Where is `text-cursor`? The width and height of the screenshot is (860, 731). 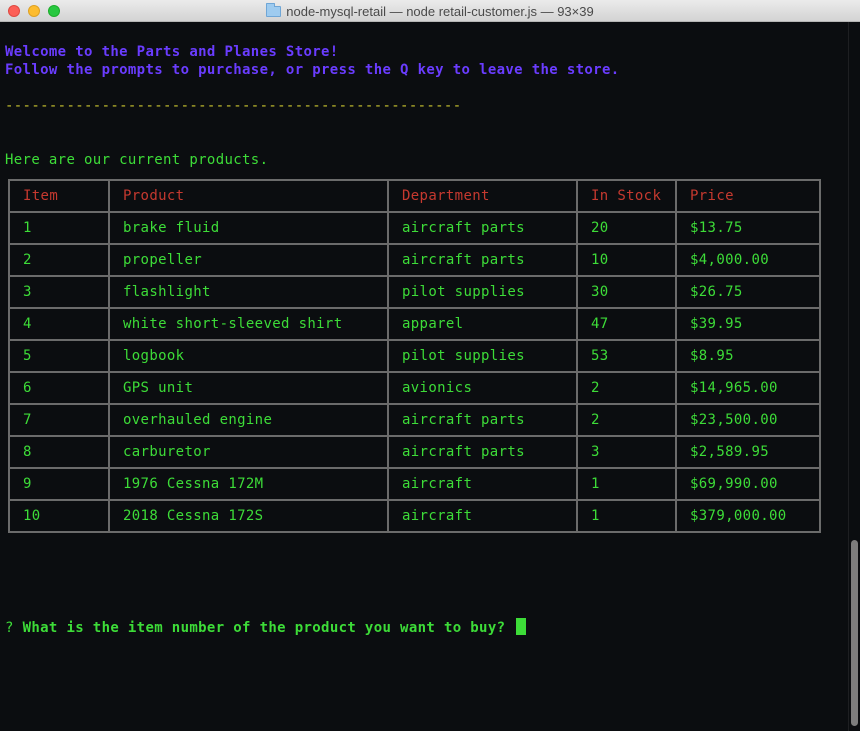 text-cursor is located at coordinates (521, 626).